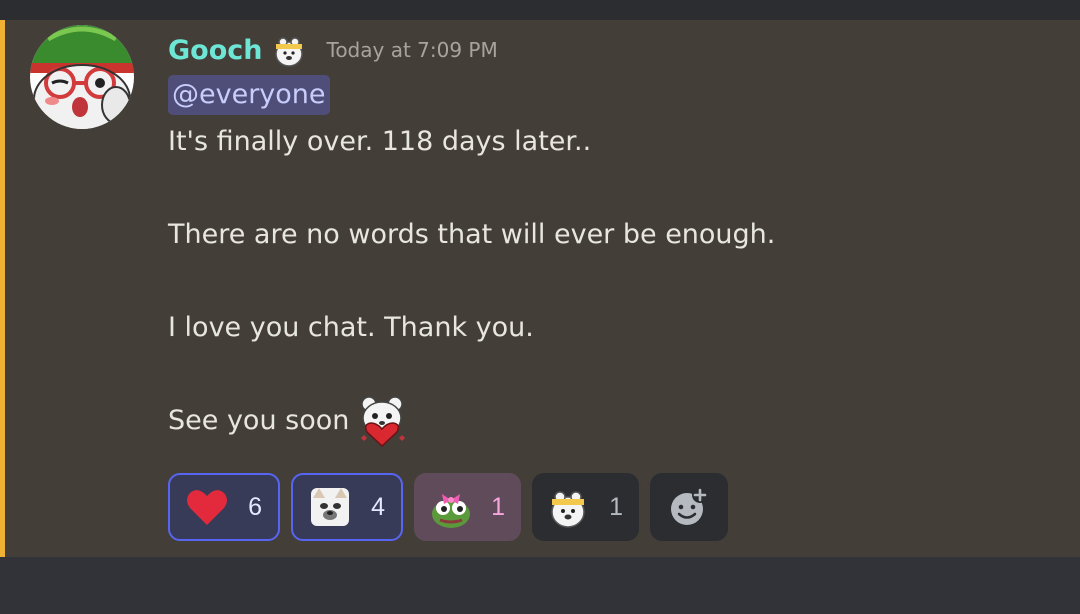 The width and height of the screenshot is (1080, 614). Describe the element at coordinates (255, 506) in the screenshot. I see `reaction-count: 6` at that location.